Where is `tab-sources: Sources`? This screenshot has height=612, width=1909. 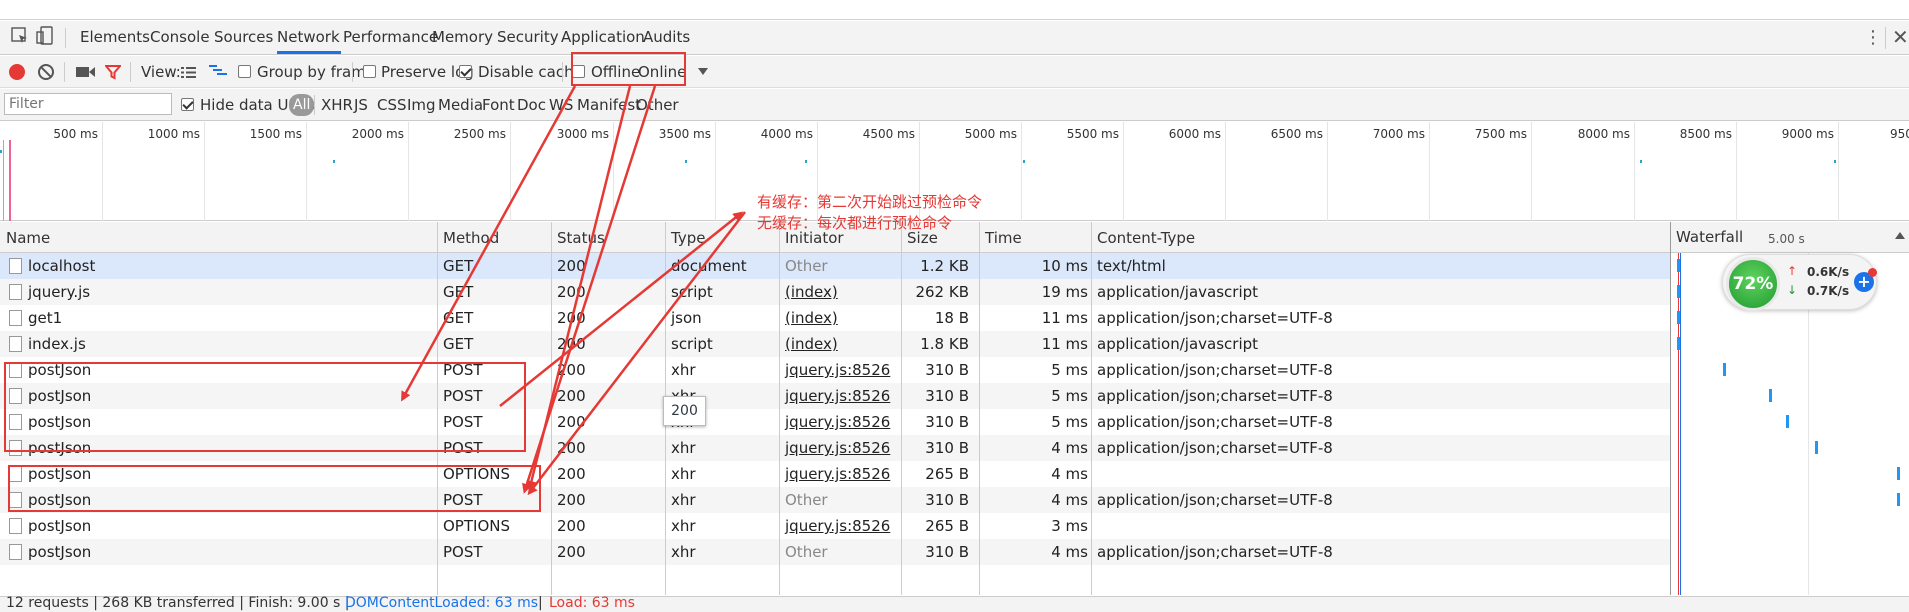 tab-sources: Sources is located at coordinates (243, 37).